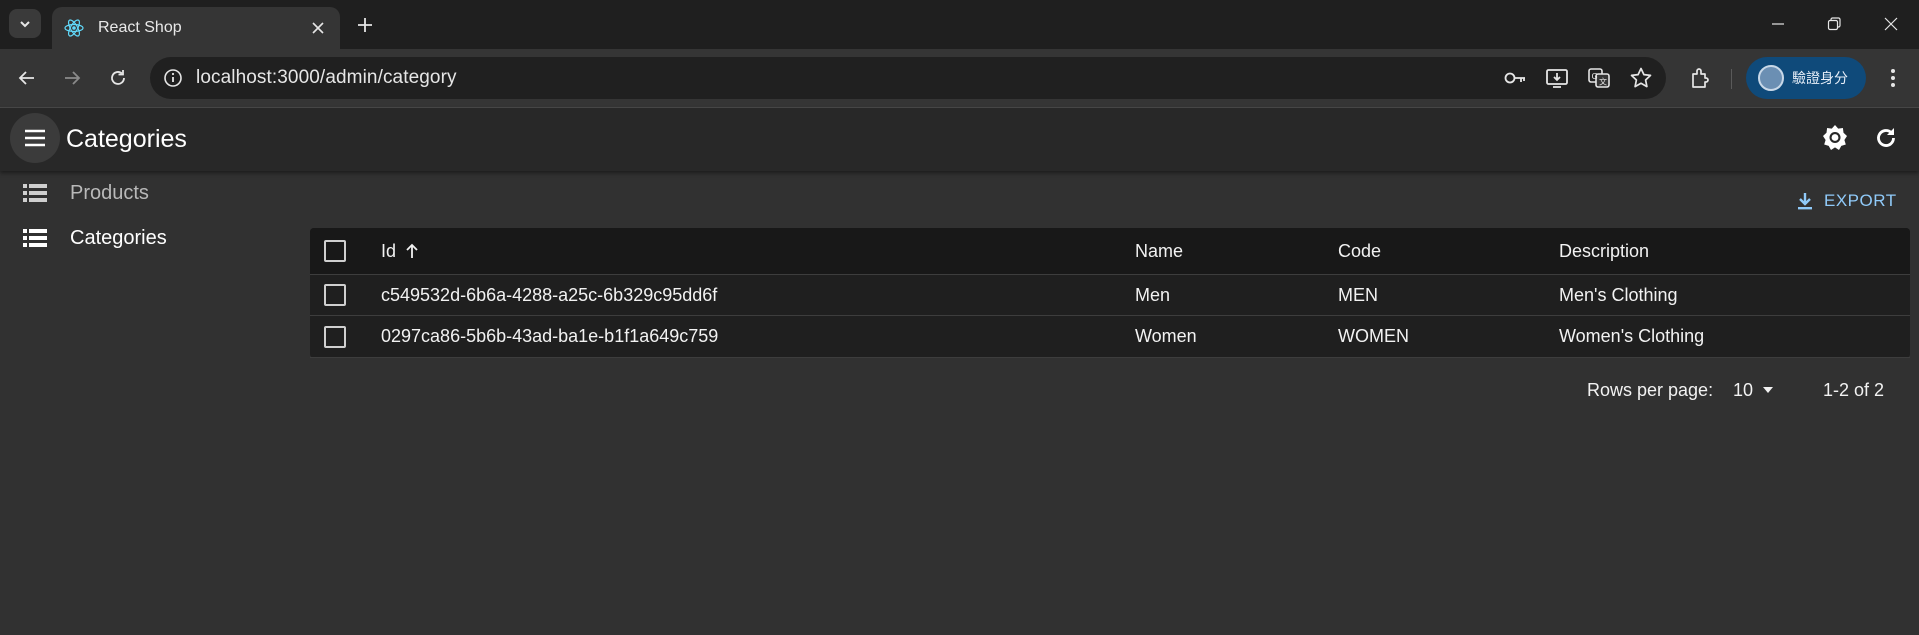  What do you see at coordinates (1731, 79) in the screenshot?
I see `toolbar-divider` at bounding box center [1731, 79].